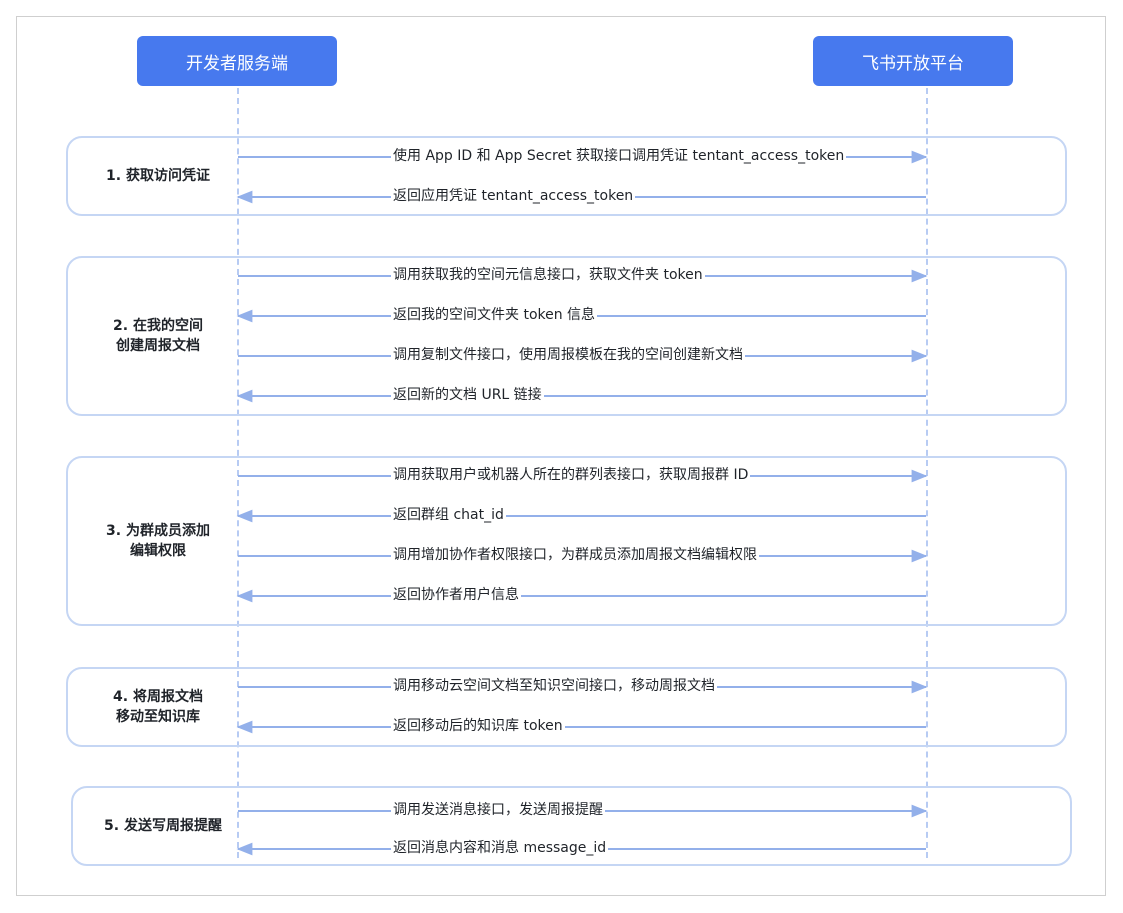  I want to click on message-label-2-4: 返回新的文档 URL 链接, so click(467, 395).